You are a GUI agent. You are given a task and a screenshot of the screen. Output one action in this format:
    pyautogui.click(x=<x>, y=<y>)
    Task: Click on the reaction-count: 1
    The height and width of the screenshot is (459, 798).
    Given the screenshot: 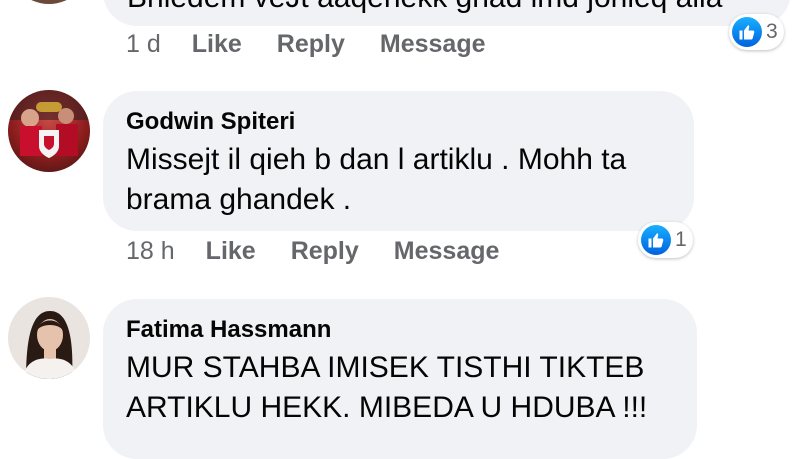 What is the action you would take?
    pyautogui.click(x=681, y=239)
    